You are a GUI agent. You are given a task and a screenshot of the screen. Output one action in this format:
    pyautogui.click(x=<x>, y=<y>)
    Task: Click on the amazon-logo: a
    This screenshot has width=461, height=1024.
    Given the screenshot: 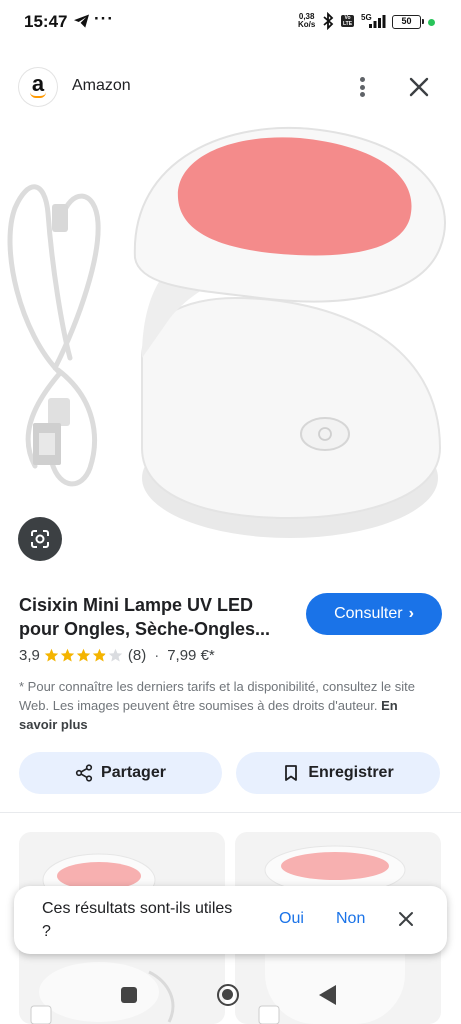 What is the action you would take?
    pyautogui.click(x=38, y=87)
    